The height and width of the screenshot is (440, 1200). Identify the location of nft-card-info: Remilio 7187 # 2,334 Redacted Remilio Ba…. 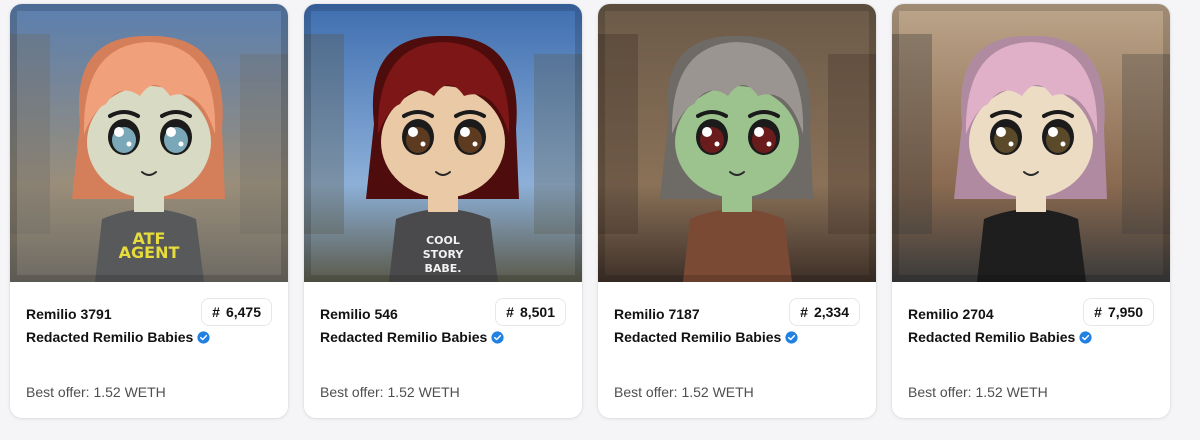
(737, 350).